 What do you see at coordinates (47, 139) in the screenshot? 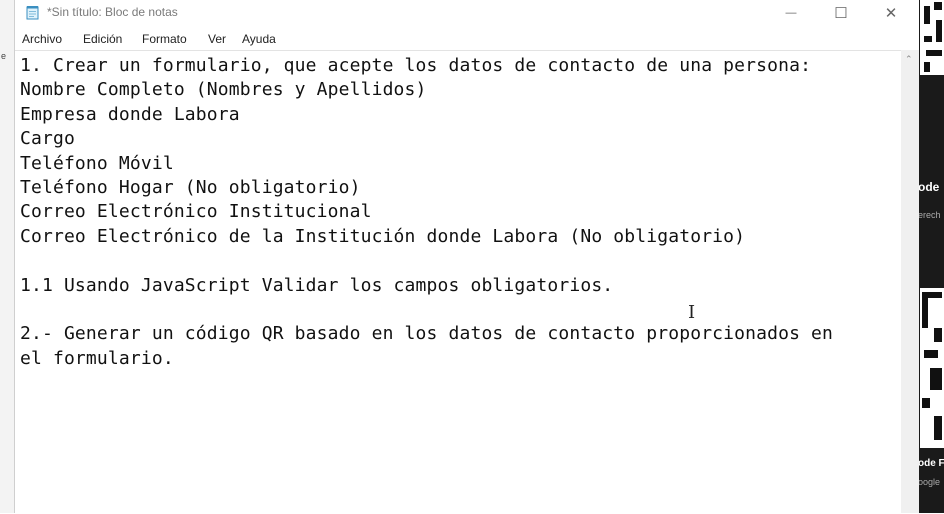
I see `editor-line: Cargo` at bounding box center [47, 139].